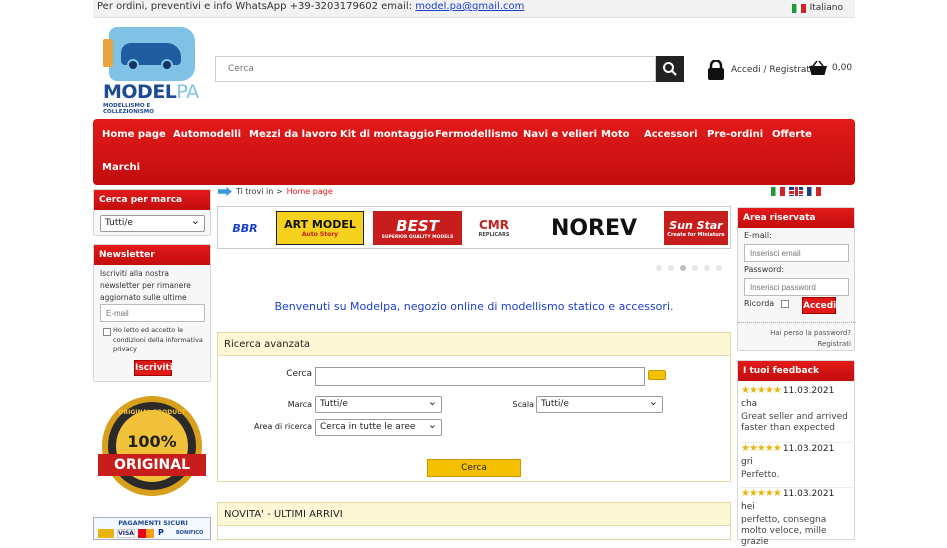  I want to click on advanced-search-button: Cerca, so click(474, 468).